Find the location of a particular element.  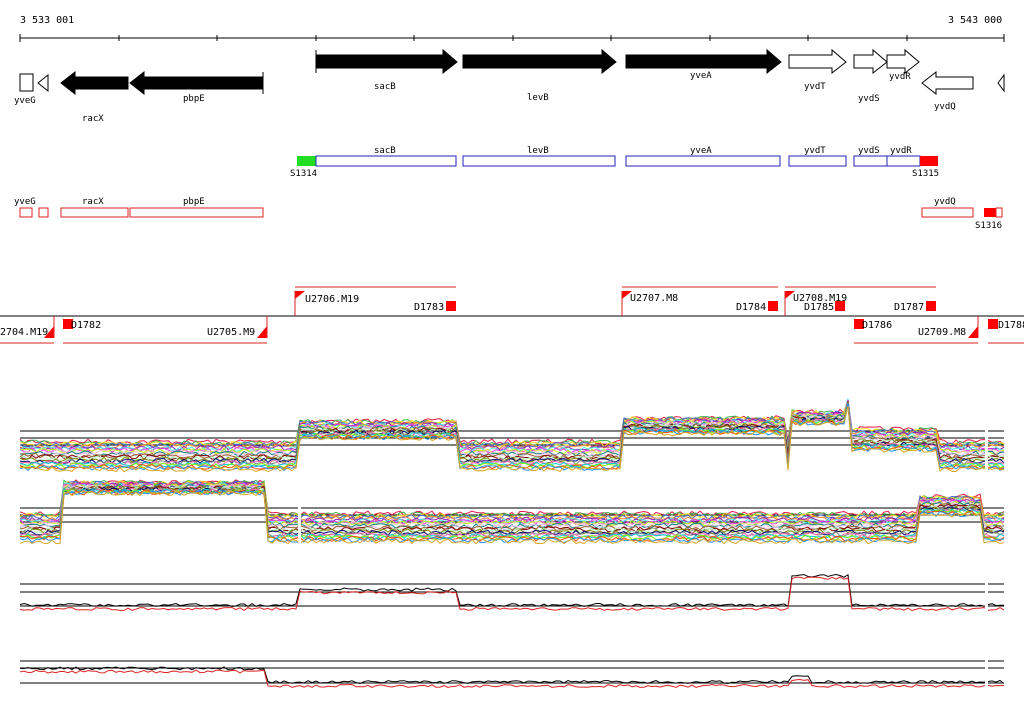

gene-levB-label: levB is located at coordinates (538, 98).